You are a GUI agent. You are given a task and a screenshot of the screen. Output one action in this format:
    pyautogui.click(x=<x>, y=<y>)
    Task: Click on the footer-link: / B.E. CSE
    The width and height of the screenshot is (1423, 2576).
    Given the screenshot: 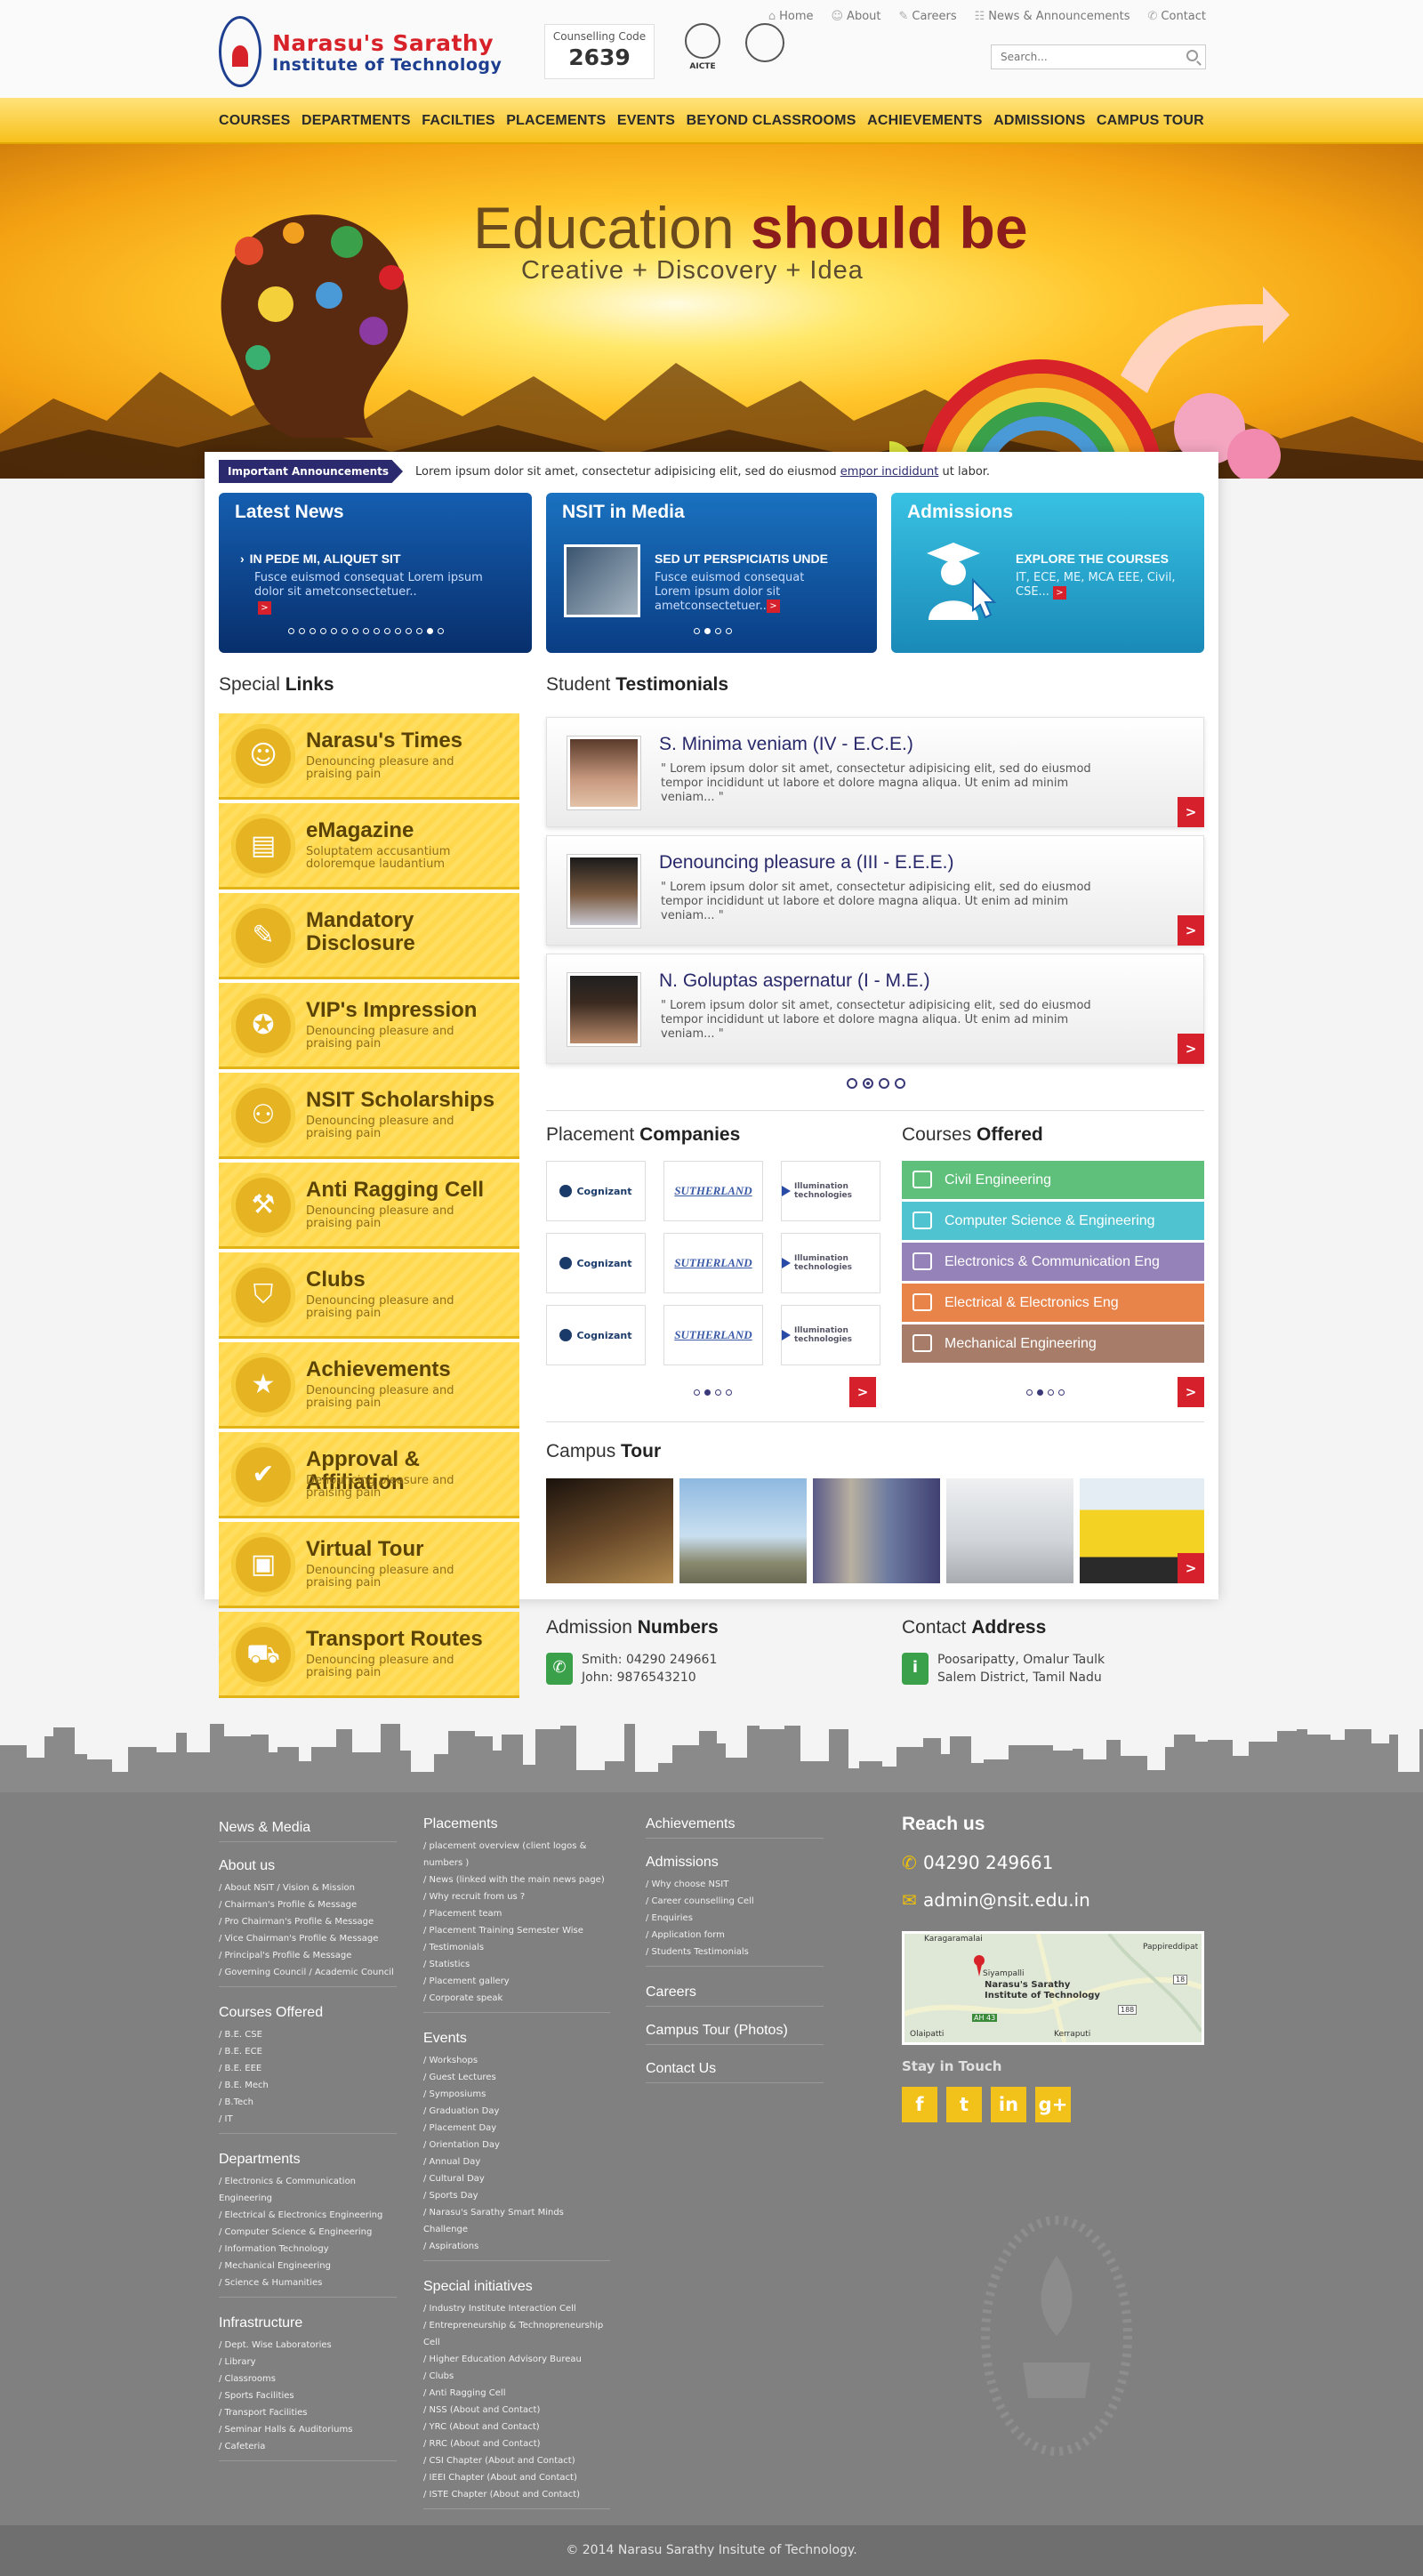 What is the action you would take?
    pyautogui.click(x=308, y=2034)
    